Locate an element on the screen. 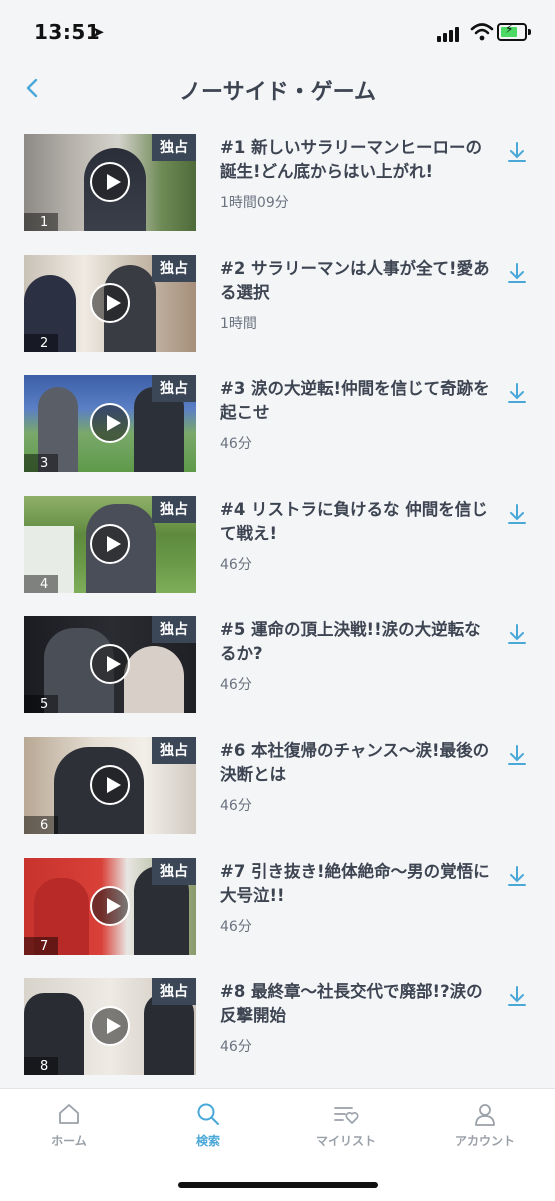 The image size is (555, 1201). episode-duration: 1時間09分 is located at coordinates (254, 203).